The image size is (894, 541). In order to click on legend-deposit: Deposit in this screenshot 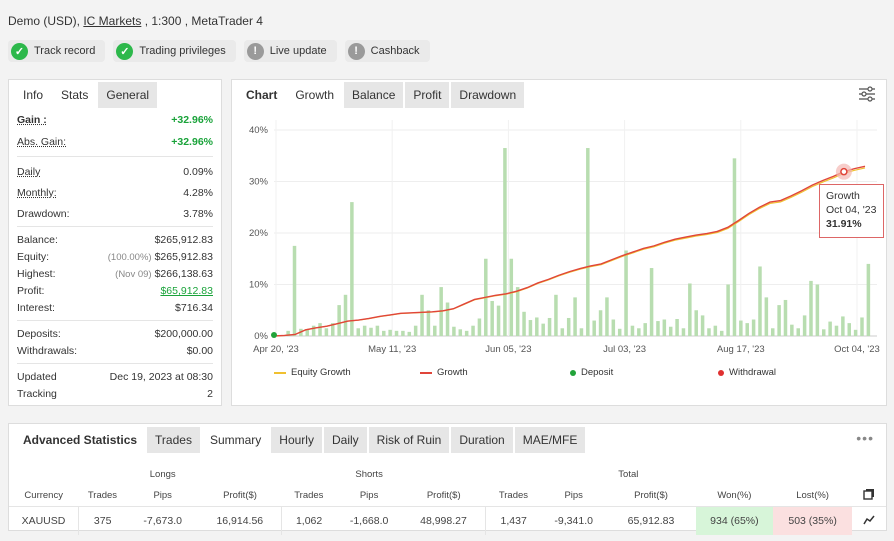, I will do `click(591, 372)`.